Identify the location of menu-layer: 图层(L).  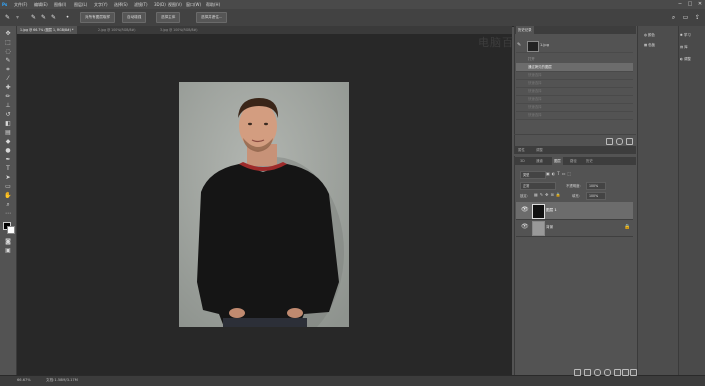
(80, 4).